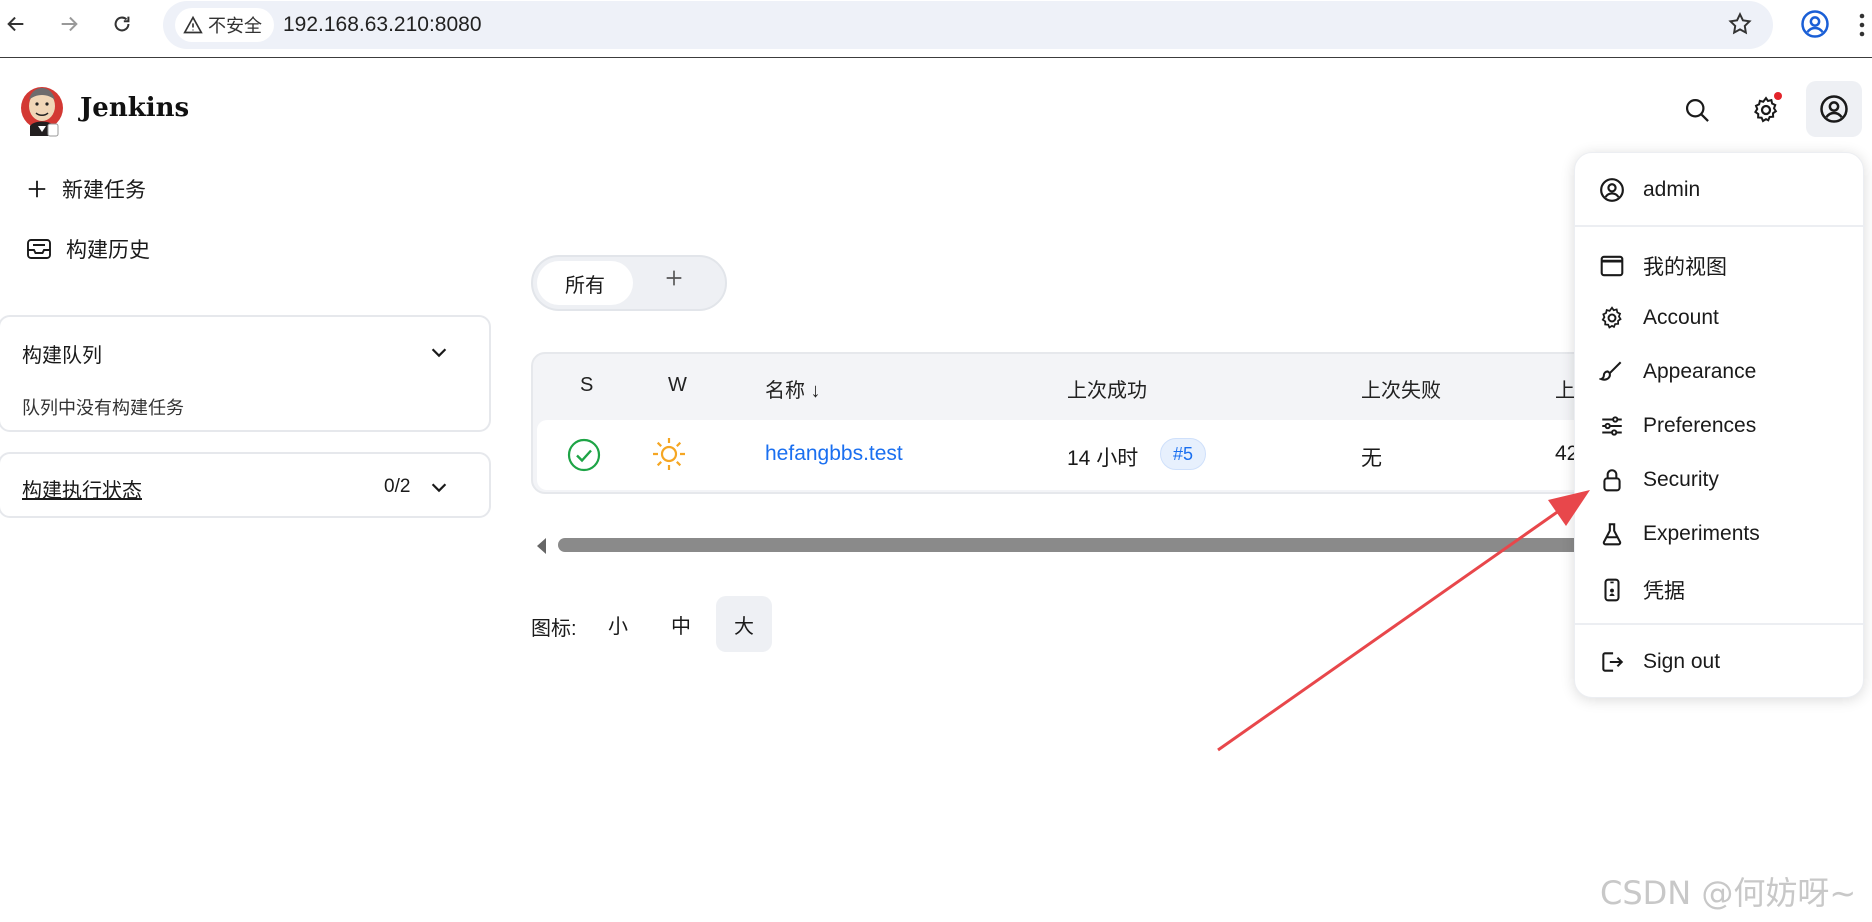  What do you see at coordinates (1183, 454) in the screenshot?
I see `build-number-badge: #5` at bounding box center [1183, 454].